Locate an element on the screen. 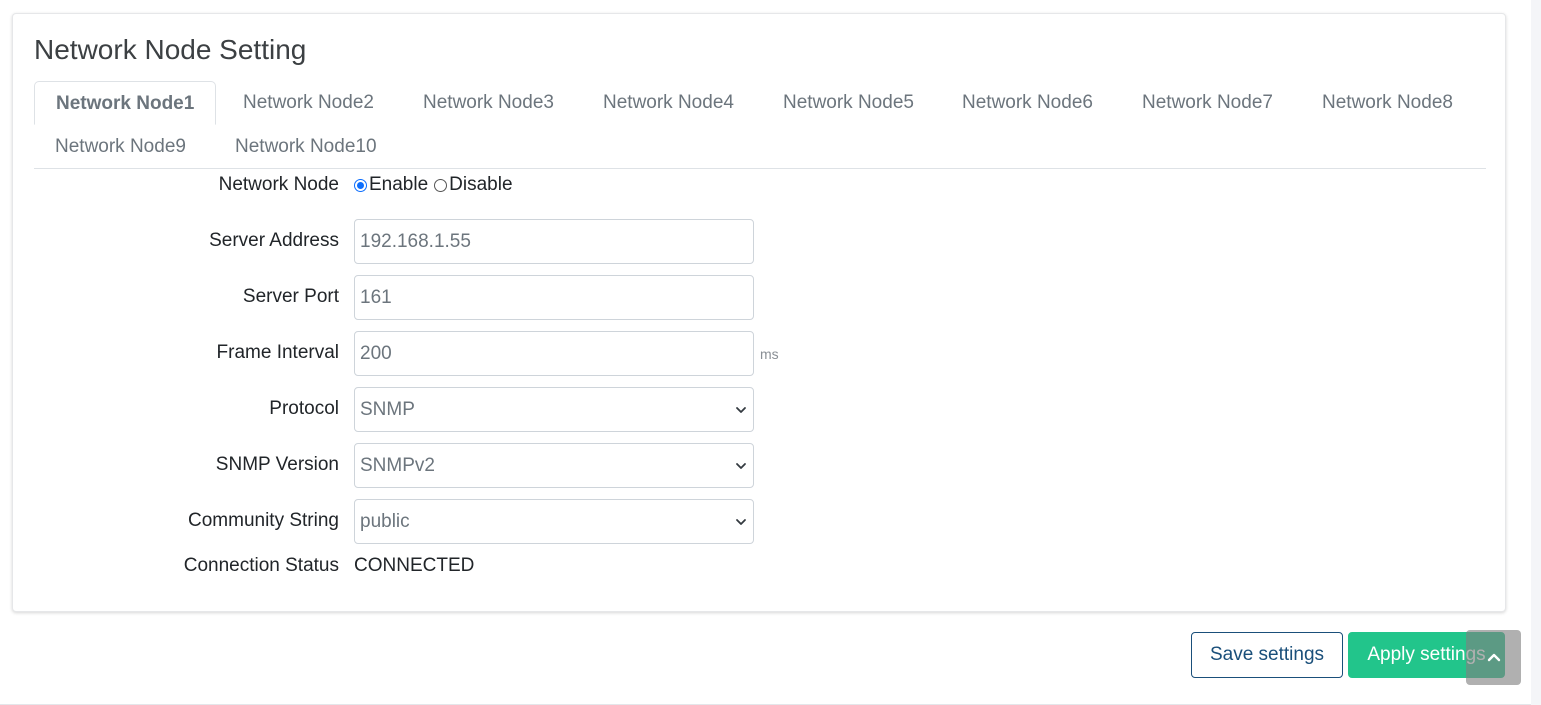 The image size is (1541, 705). network-node-row: Network Node Enable Disable is located at coordinates (413, 186).